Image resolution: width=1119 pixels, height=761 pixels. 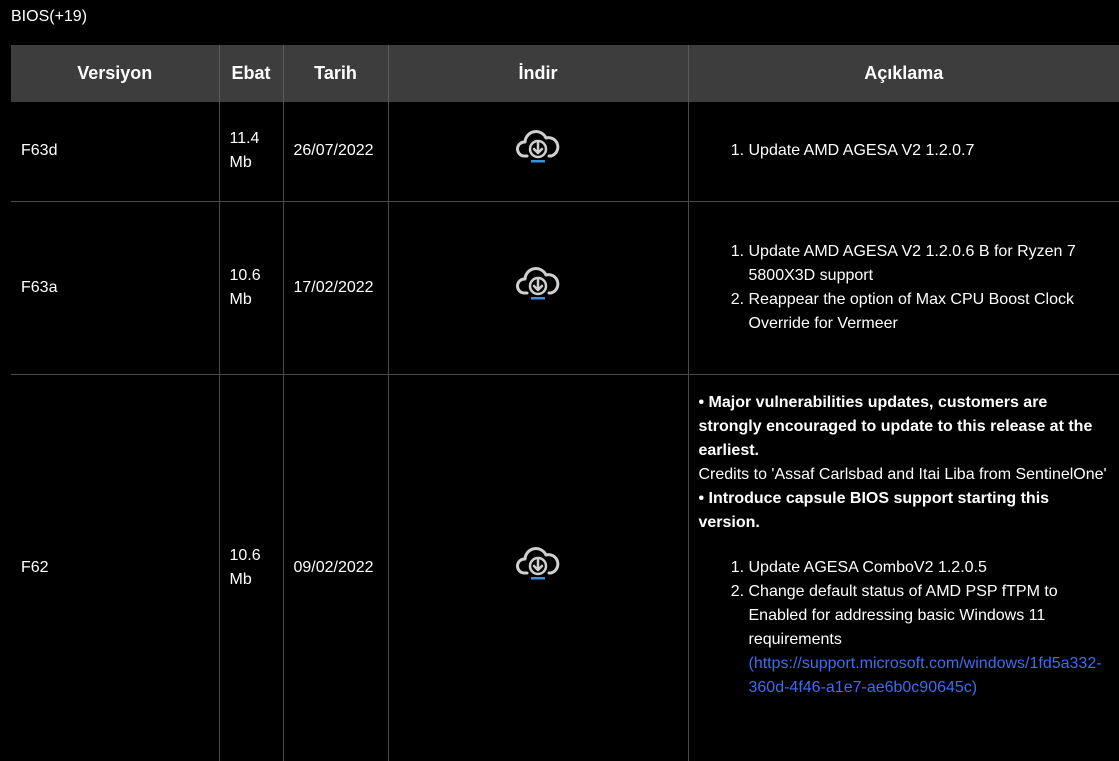 I want to click on header-download: İndir, so click(x=537, y=73).